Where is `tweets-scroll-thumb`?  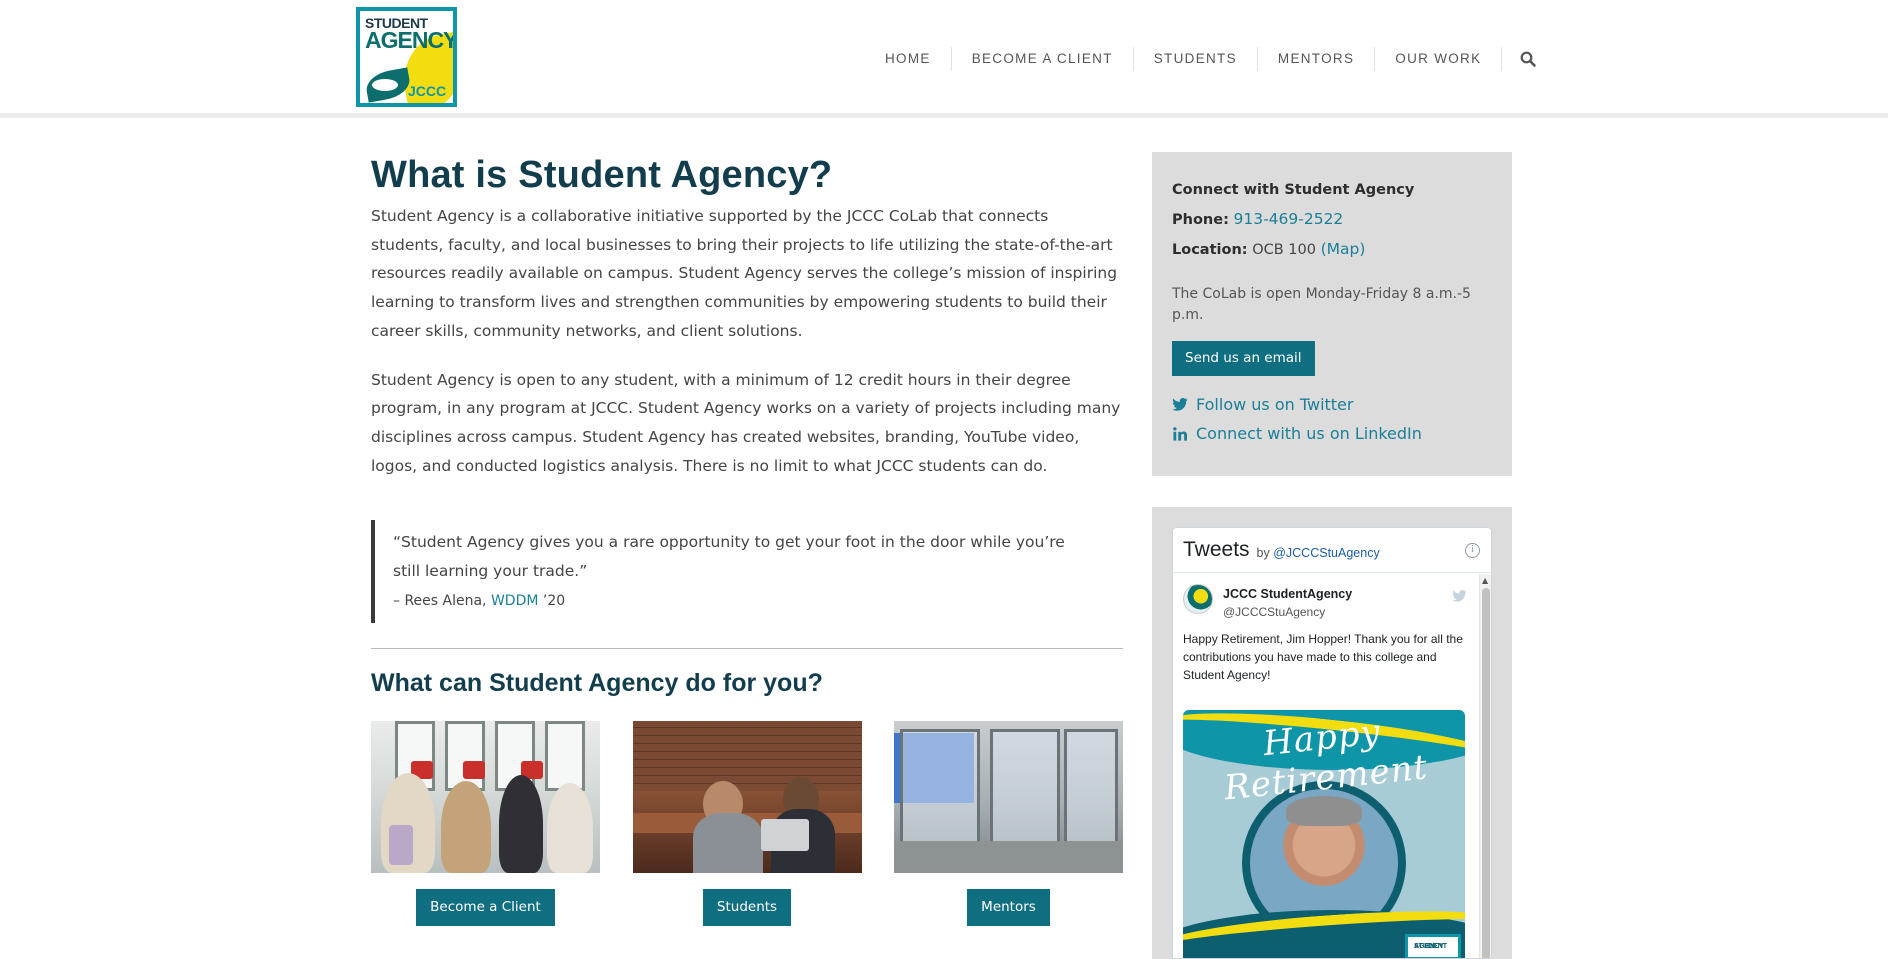 tweets-scroll-thumb is located at coordinates (1486, 773).